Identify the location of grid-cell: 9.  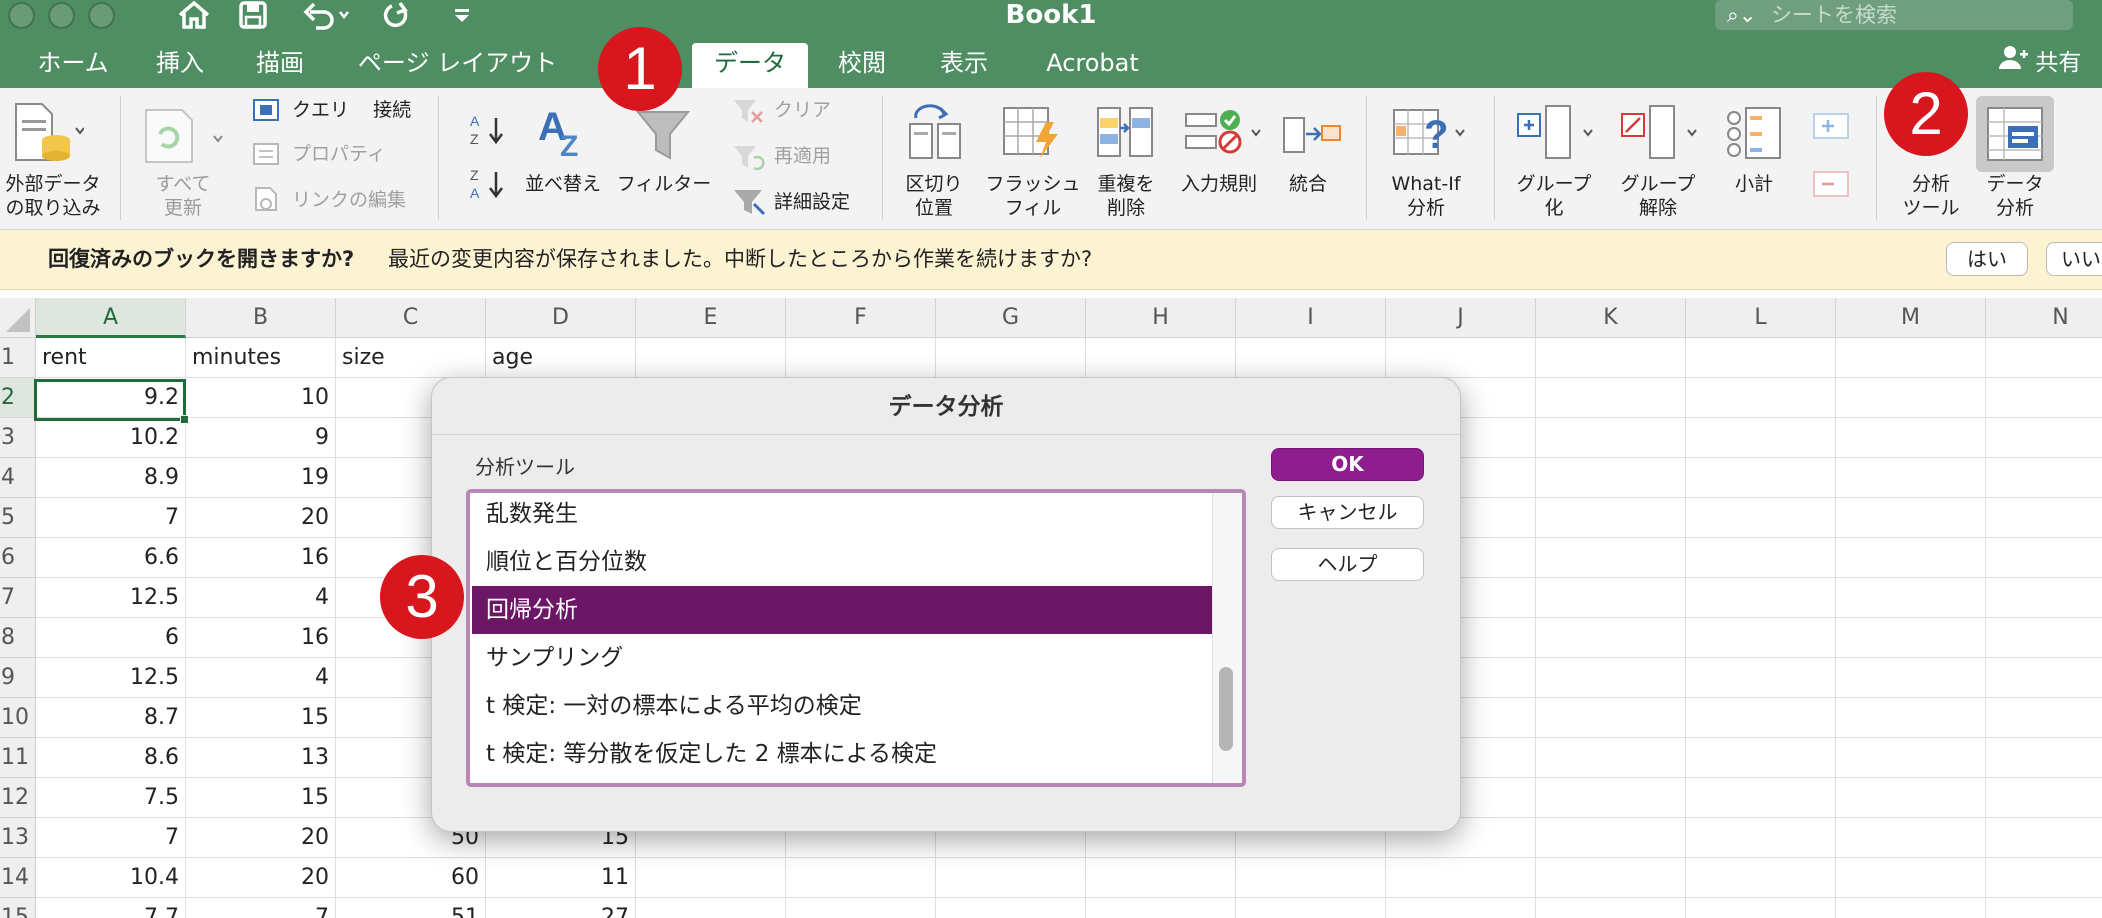
(261, 438).